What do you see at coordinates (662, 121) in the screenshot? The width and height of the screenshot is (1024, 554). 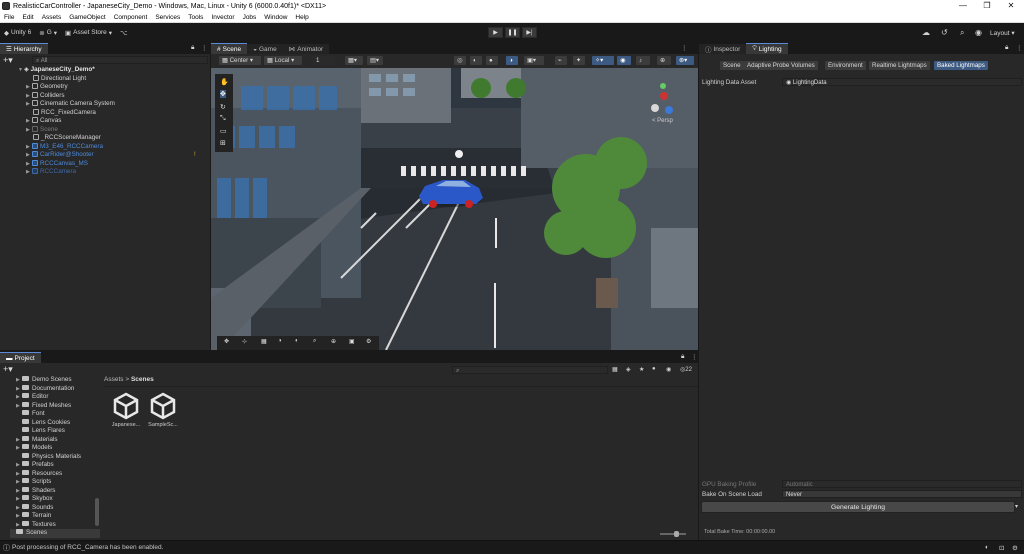 I see `scene-gizmo-label: < Persp` at bounding box center [662, 121].